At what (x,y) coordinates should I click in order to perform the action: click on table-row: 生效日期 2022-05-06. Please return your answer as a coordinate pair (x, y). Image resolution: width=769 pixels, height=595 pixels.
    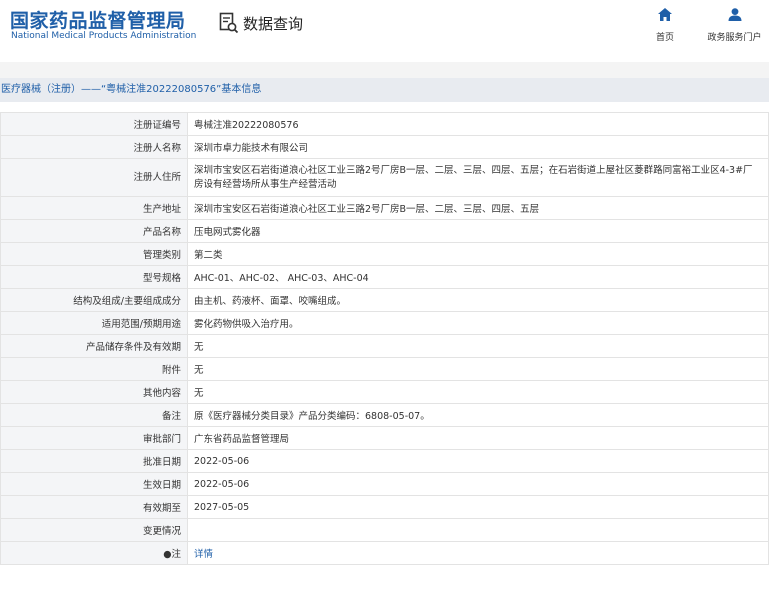
    Looking at the image, I should click on (384, 484).